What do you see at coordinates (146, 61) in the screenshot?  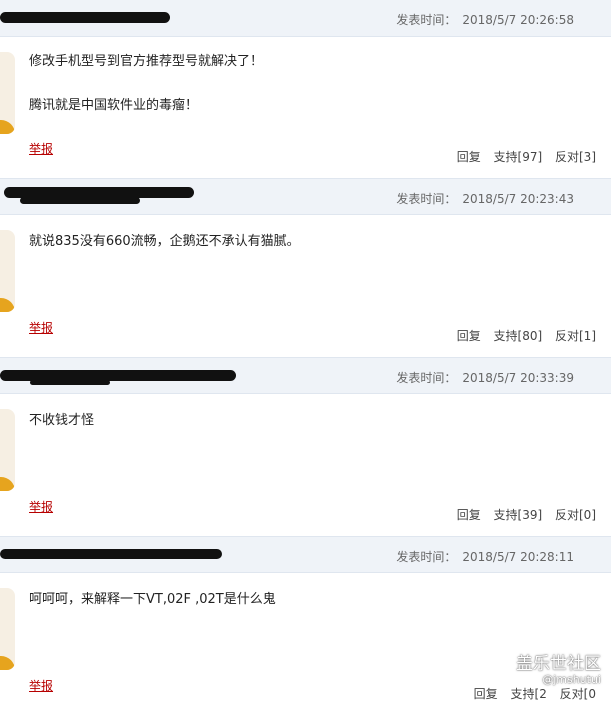 I see `comment-text: 修改手机型号到官方推荐型号就解决了！` at bounding box center [146, 61].